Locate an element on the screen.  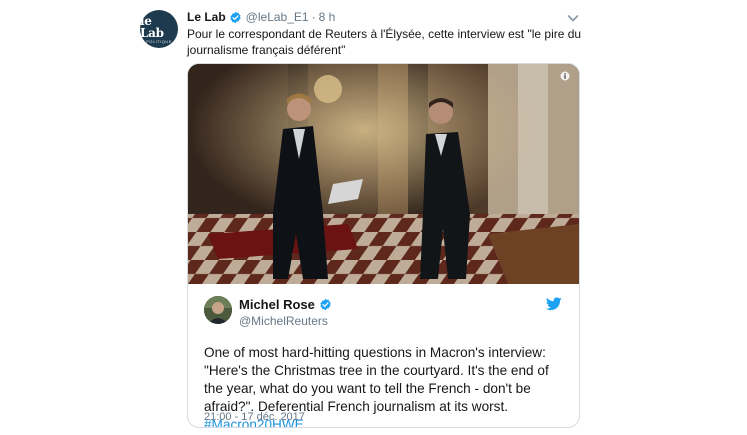
quoted-tweet-date: 21:00 - 17 déc. 2017 is located at coordinates (254, 417).